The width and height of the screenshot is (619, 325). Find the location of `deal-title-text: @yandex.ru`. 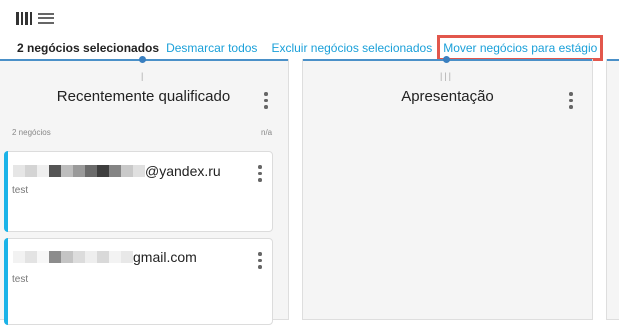

deal-title-text: @yandex.ru is located at coordinates (183, 171).